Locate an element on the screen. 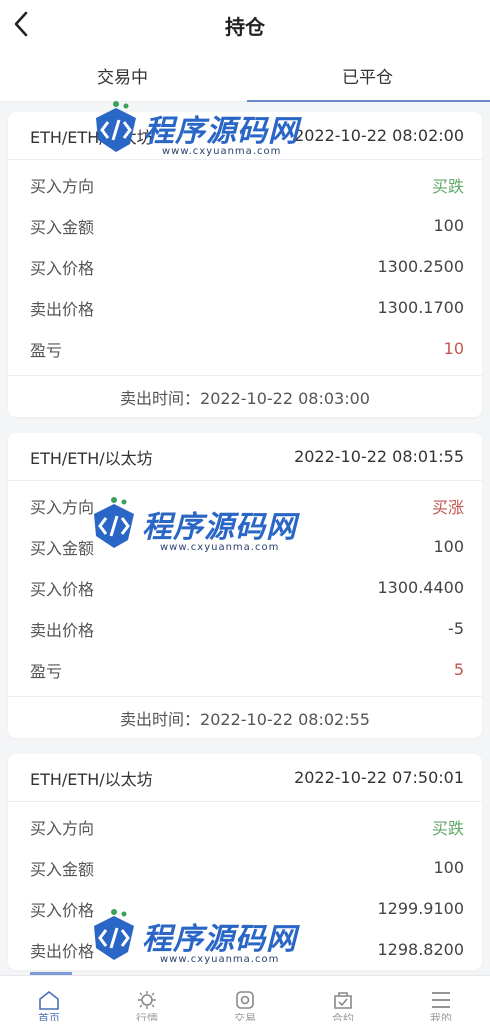 Image resolution: width=490 pixels, height=1024 pixels. top-bar: 持仓 is located at coordinates (245, 25).